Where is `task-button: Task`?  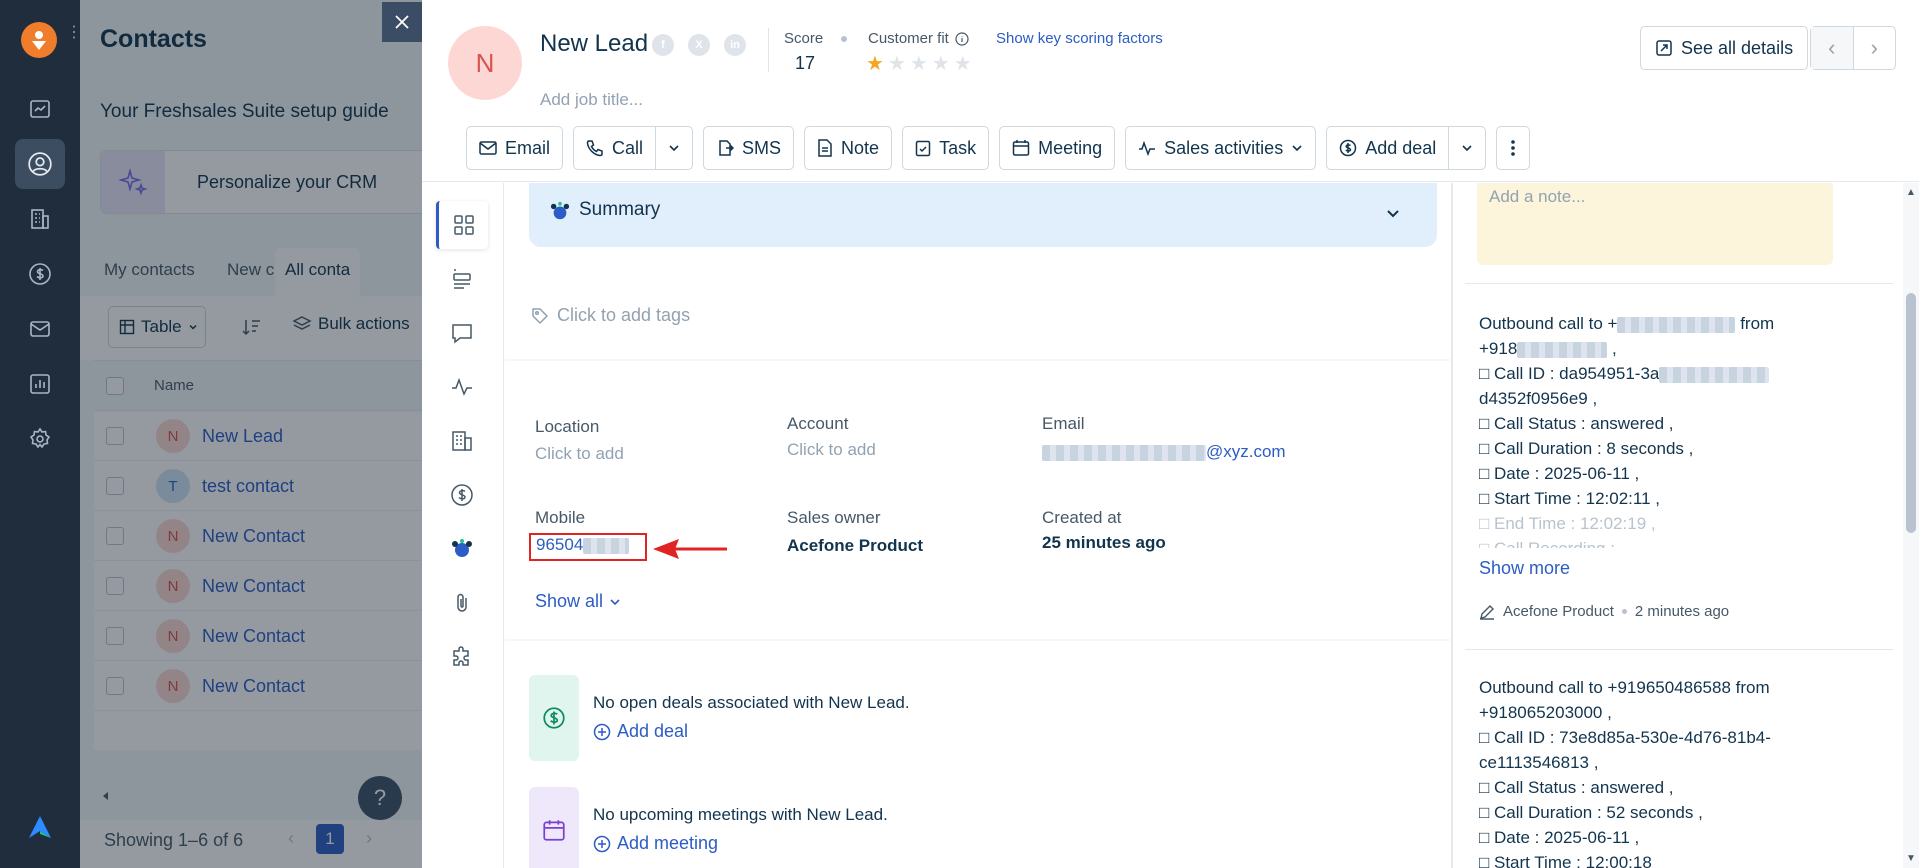 task-button: Task is located at coordinates (946, 148).